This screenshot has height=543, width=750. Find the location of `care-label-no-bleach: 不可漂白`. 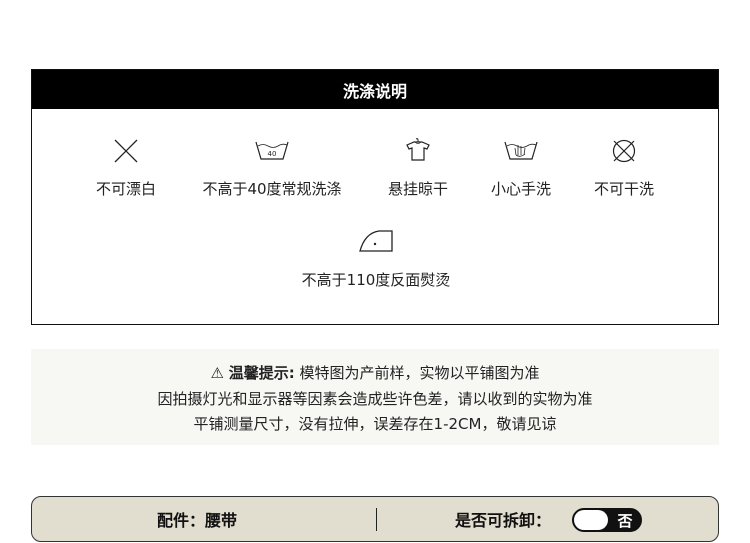

care-label-no-bleach: 不可漂白 is located at coordinates (126, 189).